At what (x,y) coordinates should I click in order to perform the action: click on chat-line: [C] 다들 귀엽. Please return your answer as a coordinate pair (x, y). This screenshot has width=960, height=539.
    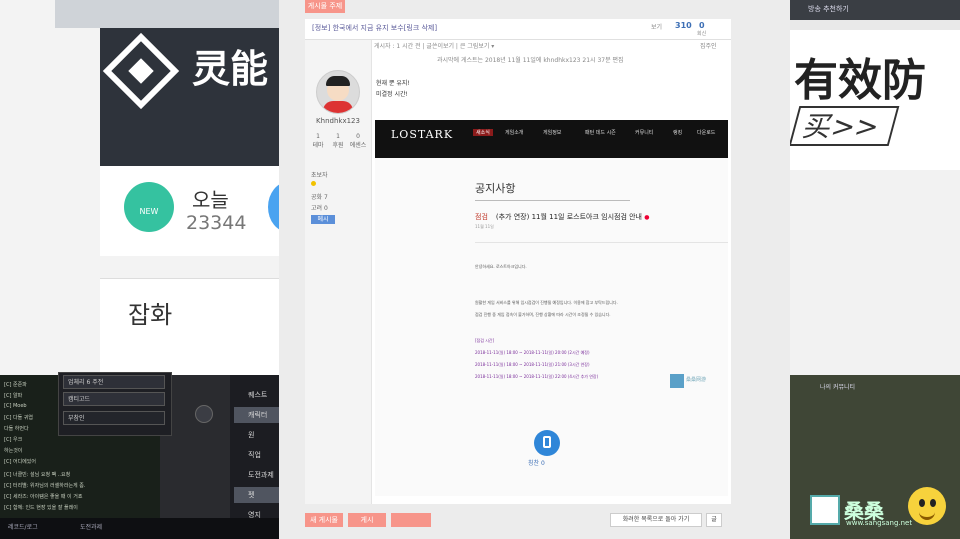
    Looking at the image, I should click on (18, 418).